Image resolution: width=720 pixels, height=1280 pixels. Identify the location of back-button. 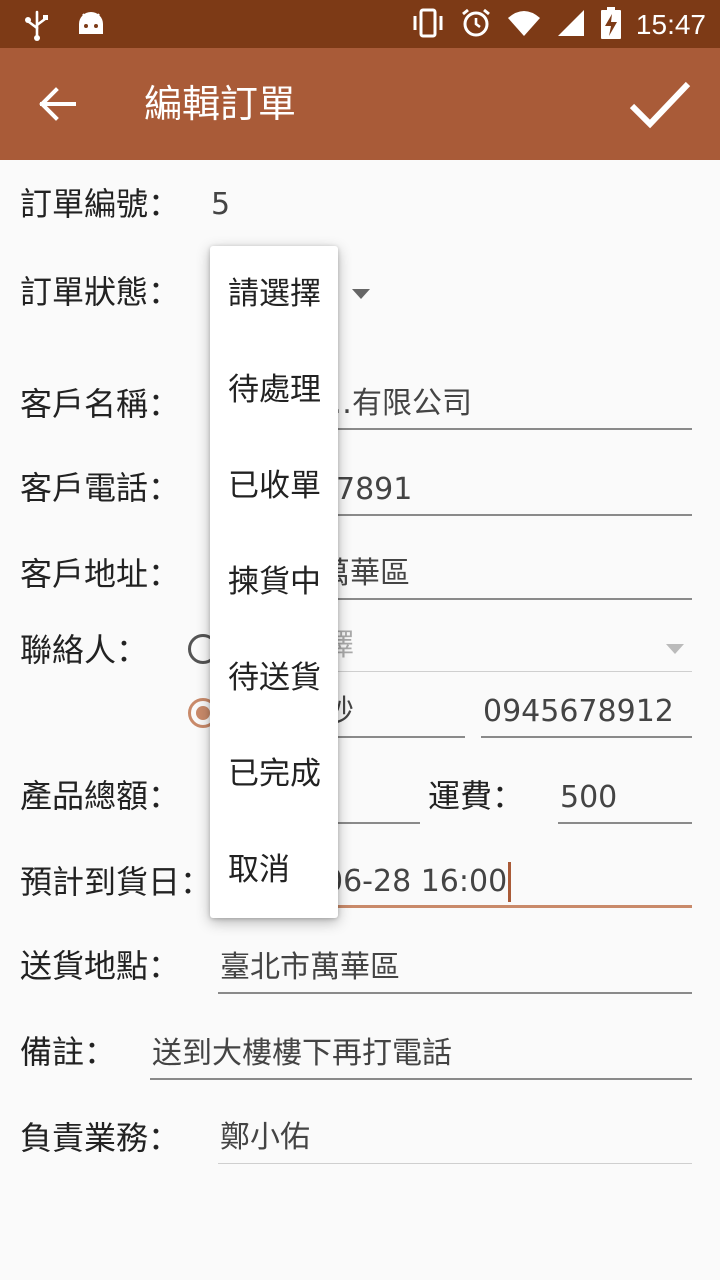
(58, 104).